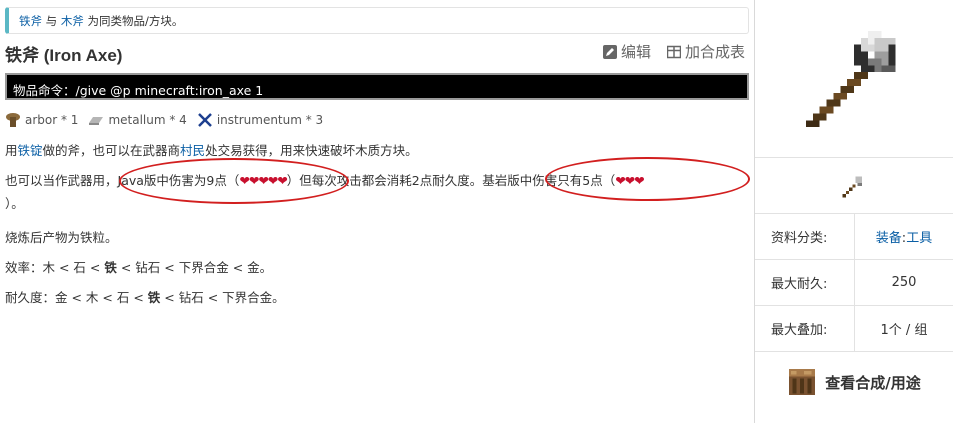 The image size is (953, 423). I want to click on tag-metallum-label: metallum * 4, so click(147, 120).